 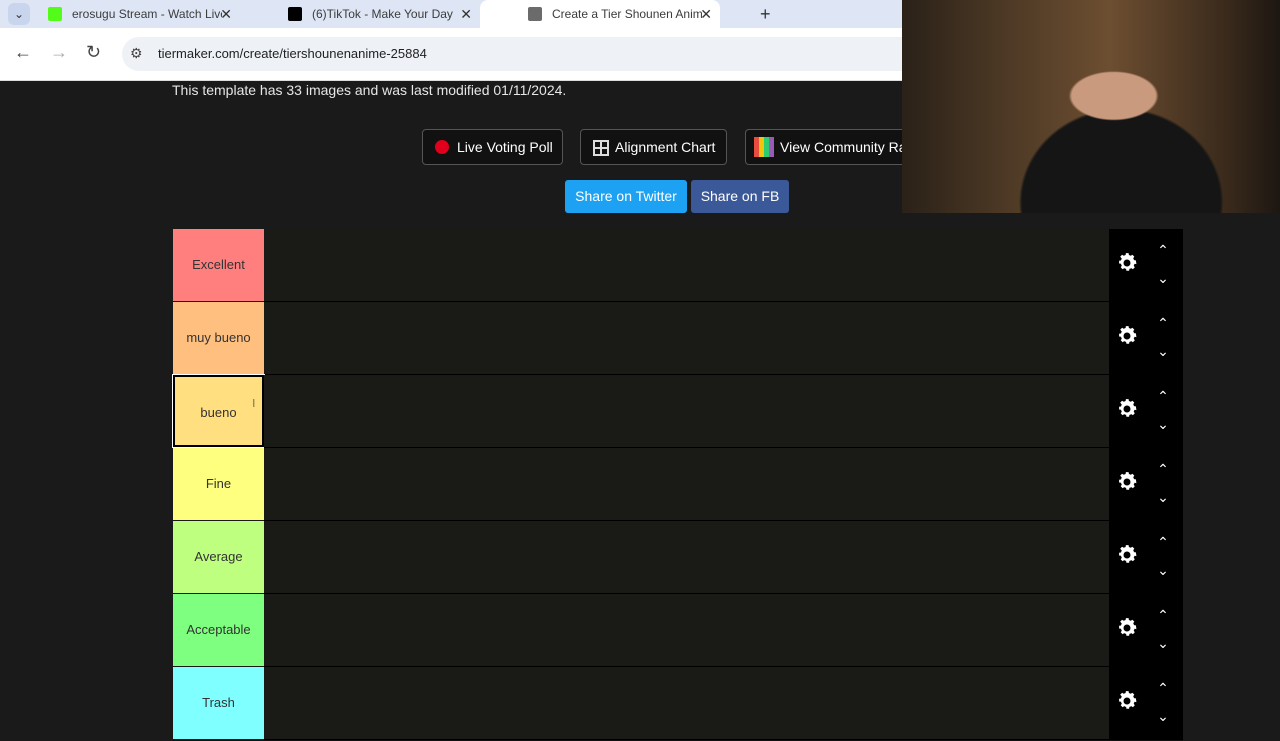 What do you see at coordinates (764, 147) in the screenshot?
I see `mosaic-icon` at bounding box center [764, 147].